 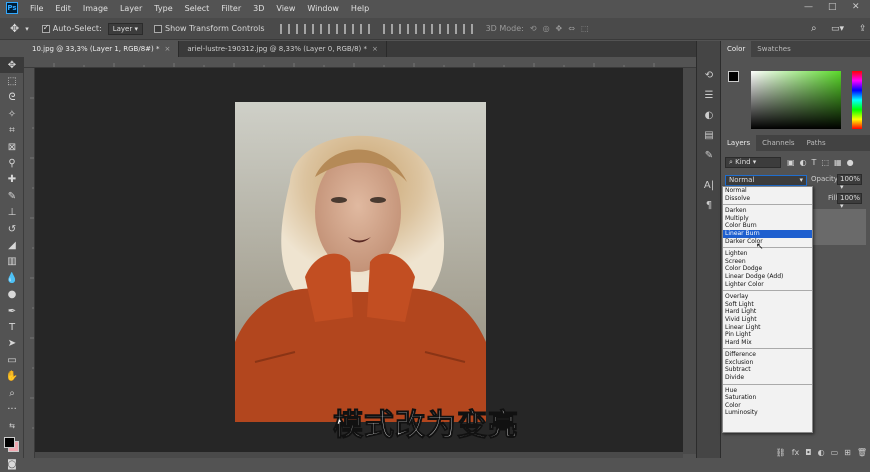 I want to click on distribute-vcenter-icon, so click(x=403, y=28).